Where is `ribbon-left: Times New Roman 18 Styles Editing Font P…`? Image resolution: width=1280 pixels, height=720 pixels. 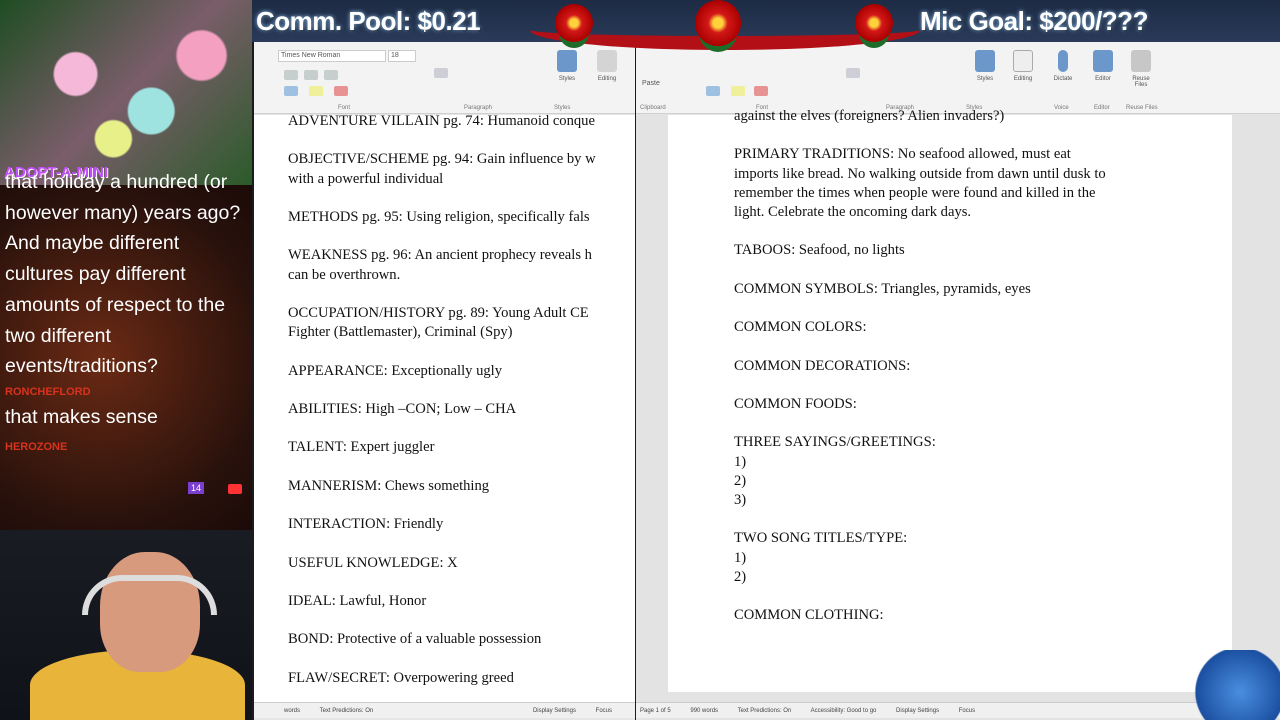 ribbon-left: Times New Roman 18 Styles Editing Font P… is located at coordinates (444, 78).